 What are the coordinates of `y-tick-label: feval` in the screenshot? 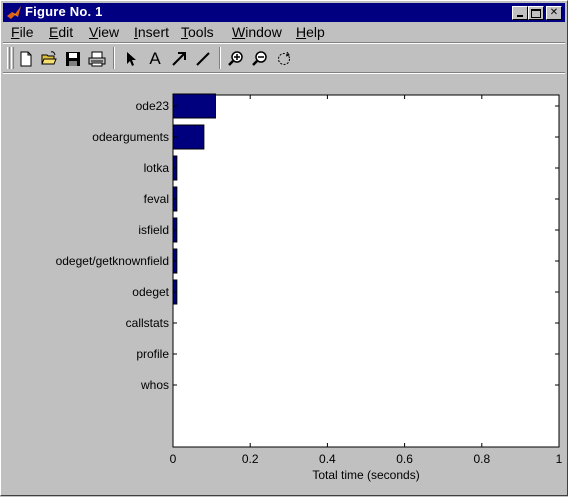 It's located at (156, 199).